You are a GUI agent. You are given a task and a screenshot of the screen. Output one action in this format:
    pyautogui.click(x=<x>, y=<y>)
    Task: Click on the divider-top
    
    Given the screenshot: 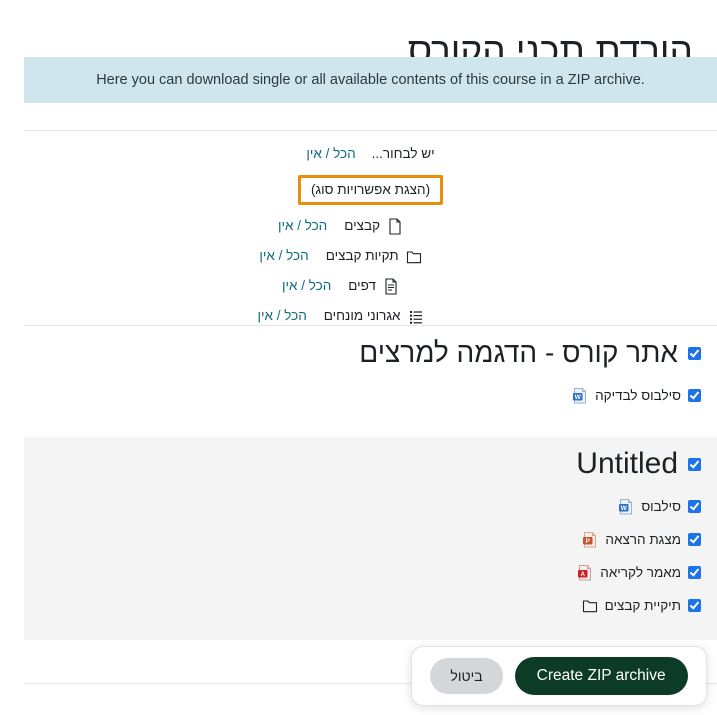 What is the action you would take?
    pyautogui.click(x=370, y=130)
    